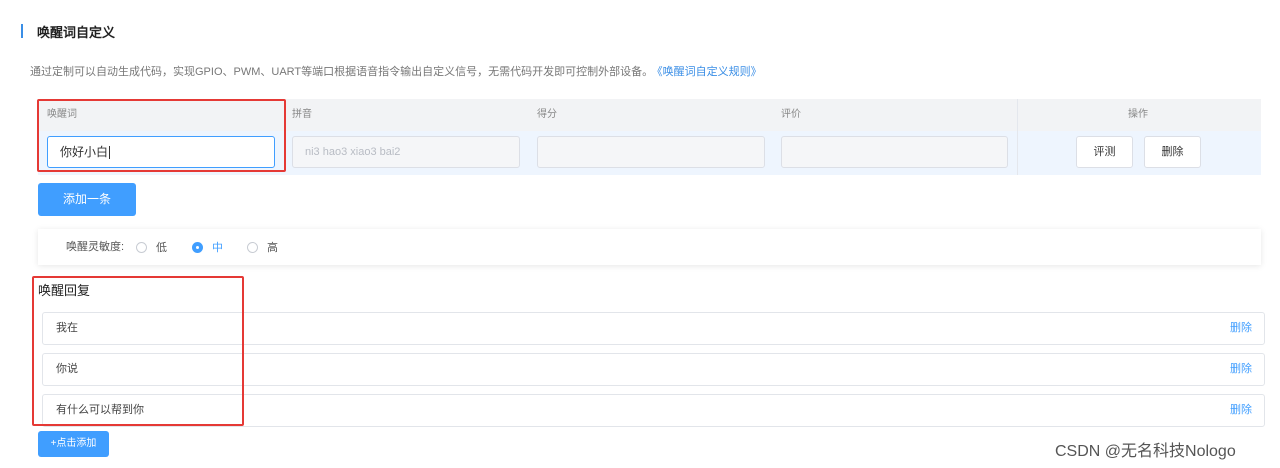 The height and width of the screenshot is (468, 1280). Describe the element at coordinates (22, 31) in the screenshot. I see `title-accent-bar` at that location.